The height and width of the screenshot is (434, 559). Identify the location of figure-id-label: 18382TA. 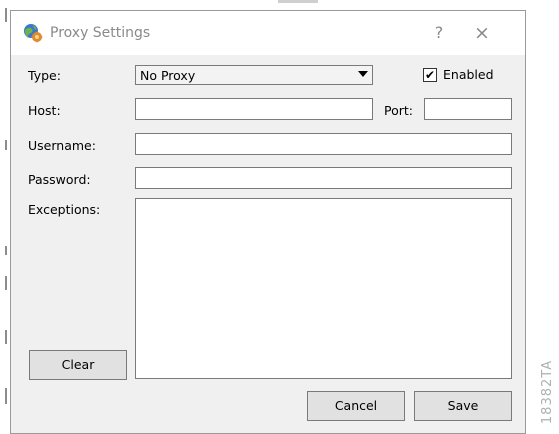
(547, 392).